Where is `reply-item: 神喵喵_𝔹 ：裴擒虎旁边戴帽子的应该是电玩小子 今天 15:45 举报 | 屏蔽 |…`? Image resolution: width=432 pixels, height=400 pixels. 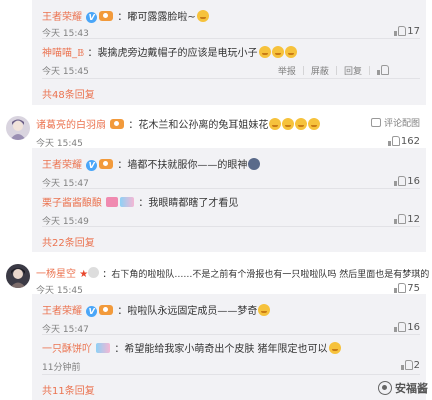 reply-item: 神喵喵_𝔹 ：裴擒虎旁边戴帽子的应该是电玩小子 今天 15:45 举报 | 屏蔽 |… is located at coordinates (231, 62).